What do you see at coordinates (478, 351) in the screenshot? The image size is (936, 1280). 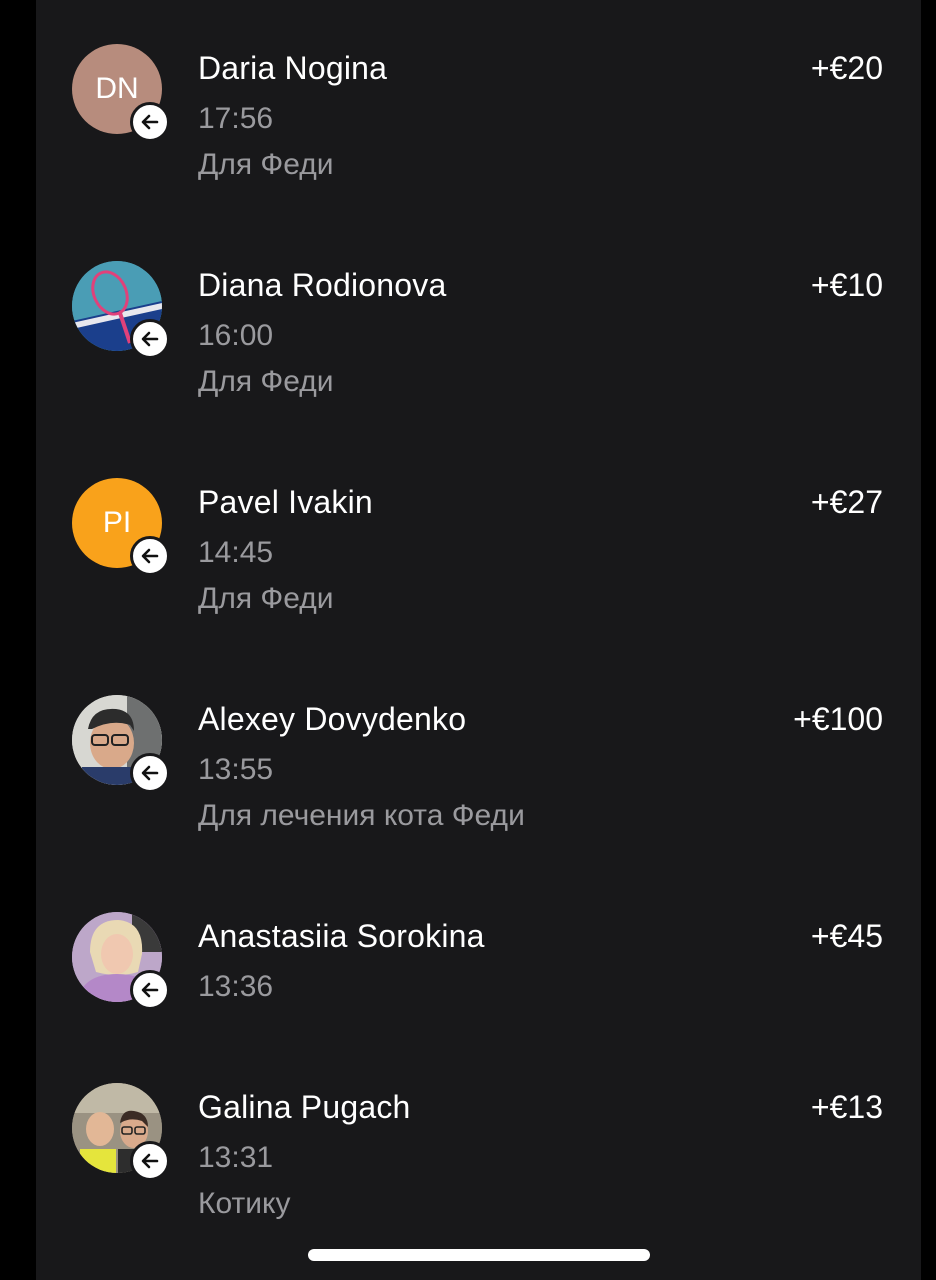 I see `transaction-row: Diana Rodionova +€10 16:00 Для Феди` at bounding box center [478, 351].